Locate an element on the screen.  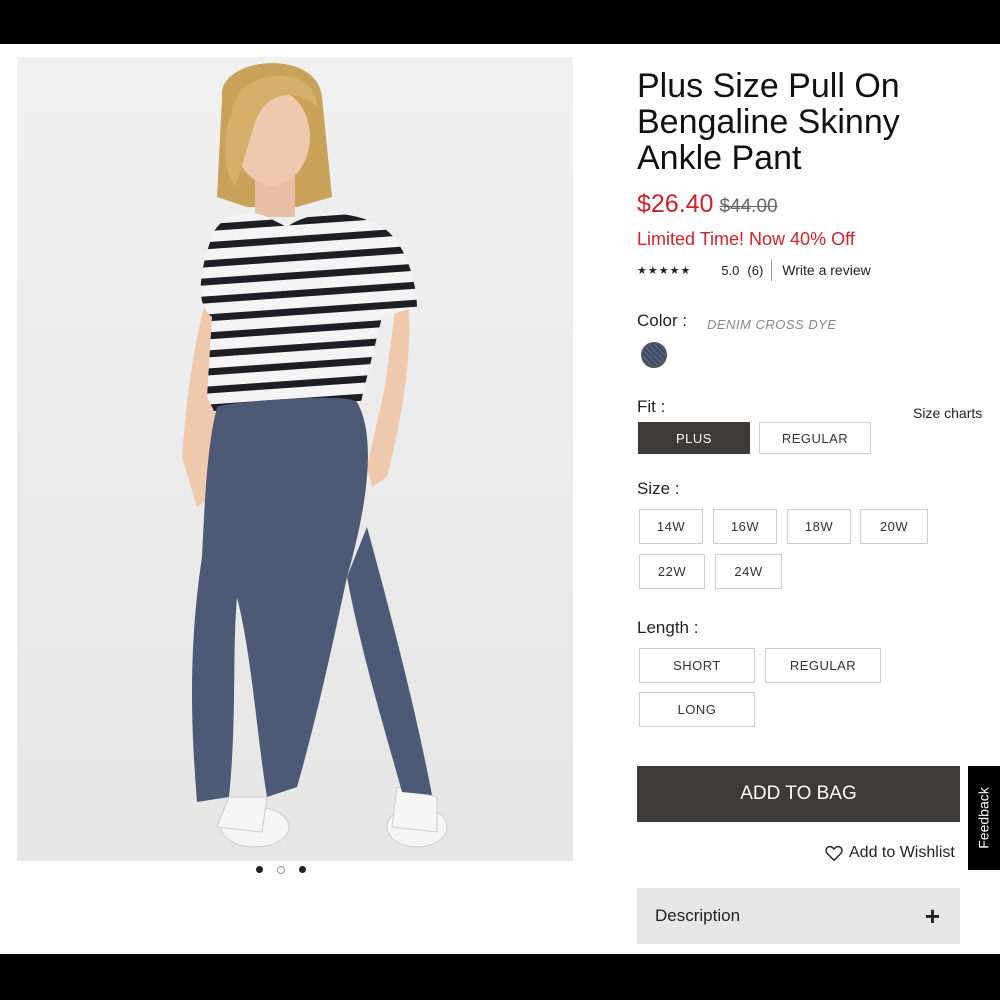
length-option-regular: REGULAR is located at coordinates (823, 665).